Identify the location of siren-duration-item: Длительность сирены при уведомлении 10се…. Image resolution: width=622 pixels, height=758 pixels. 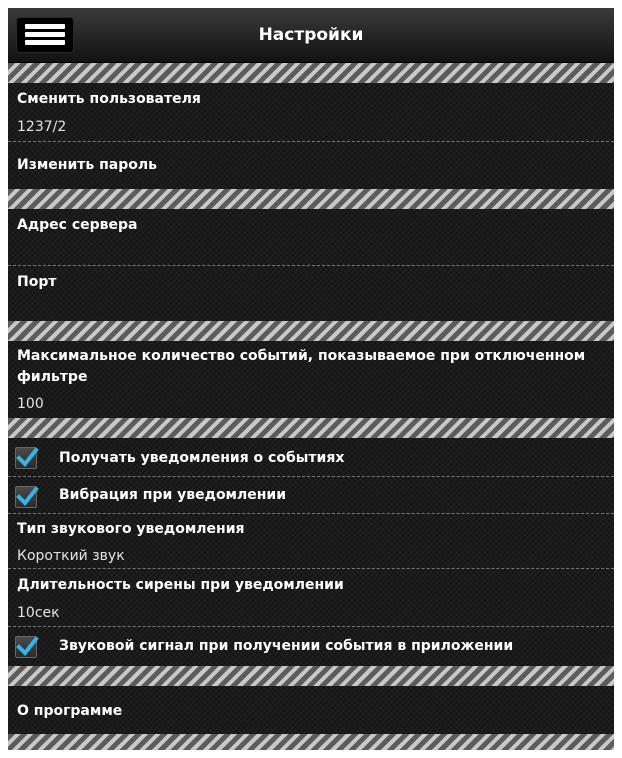
(311, 597).